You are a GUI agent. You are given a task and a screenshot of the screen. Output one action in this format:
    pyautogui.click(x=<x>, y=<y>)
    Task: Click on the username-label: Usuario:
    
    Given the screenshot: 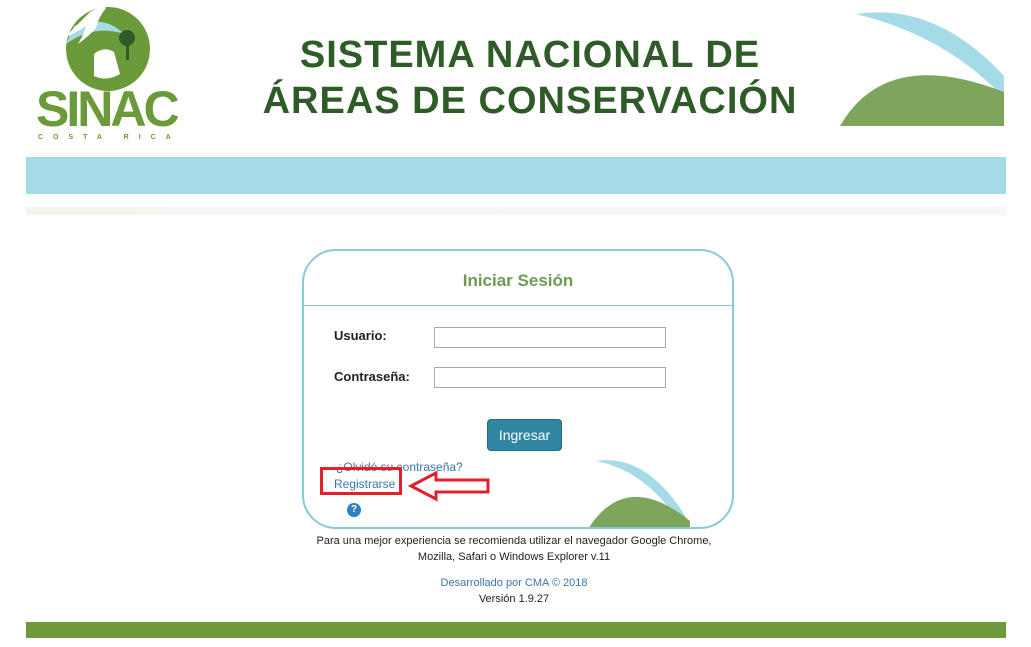 What is the action you would take?
    pyautogui.click(x=360, y=335)
    